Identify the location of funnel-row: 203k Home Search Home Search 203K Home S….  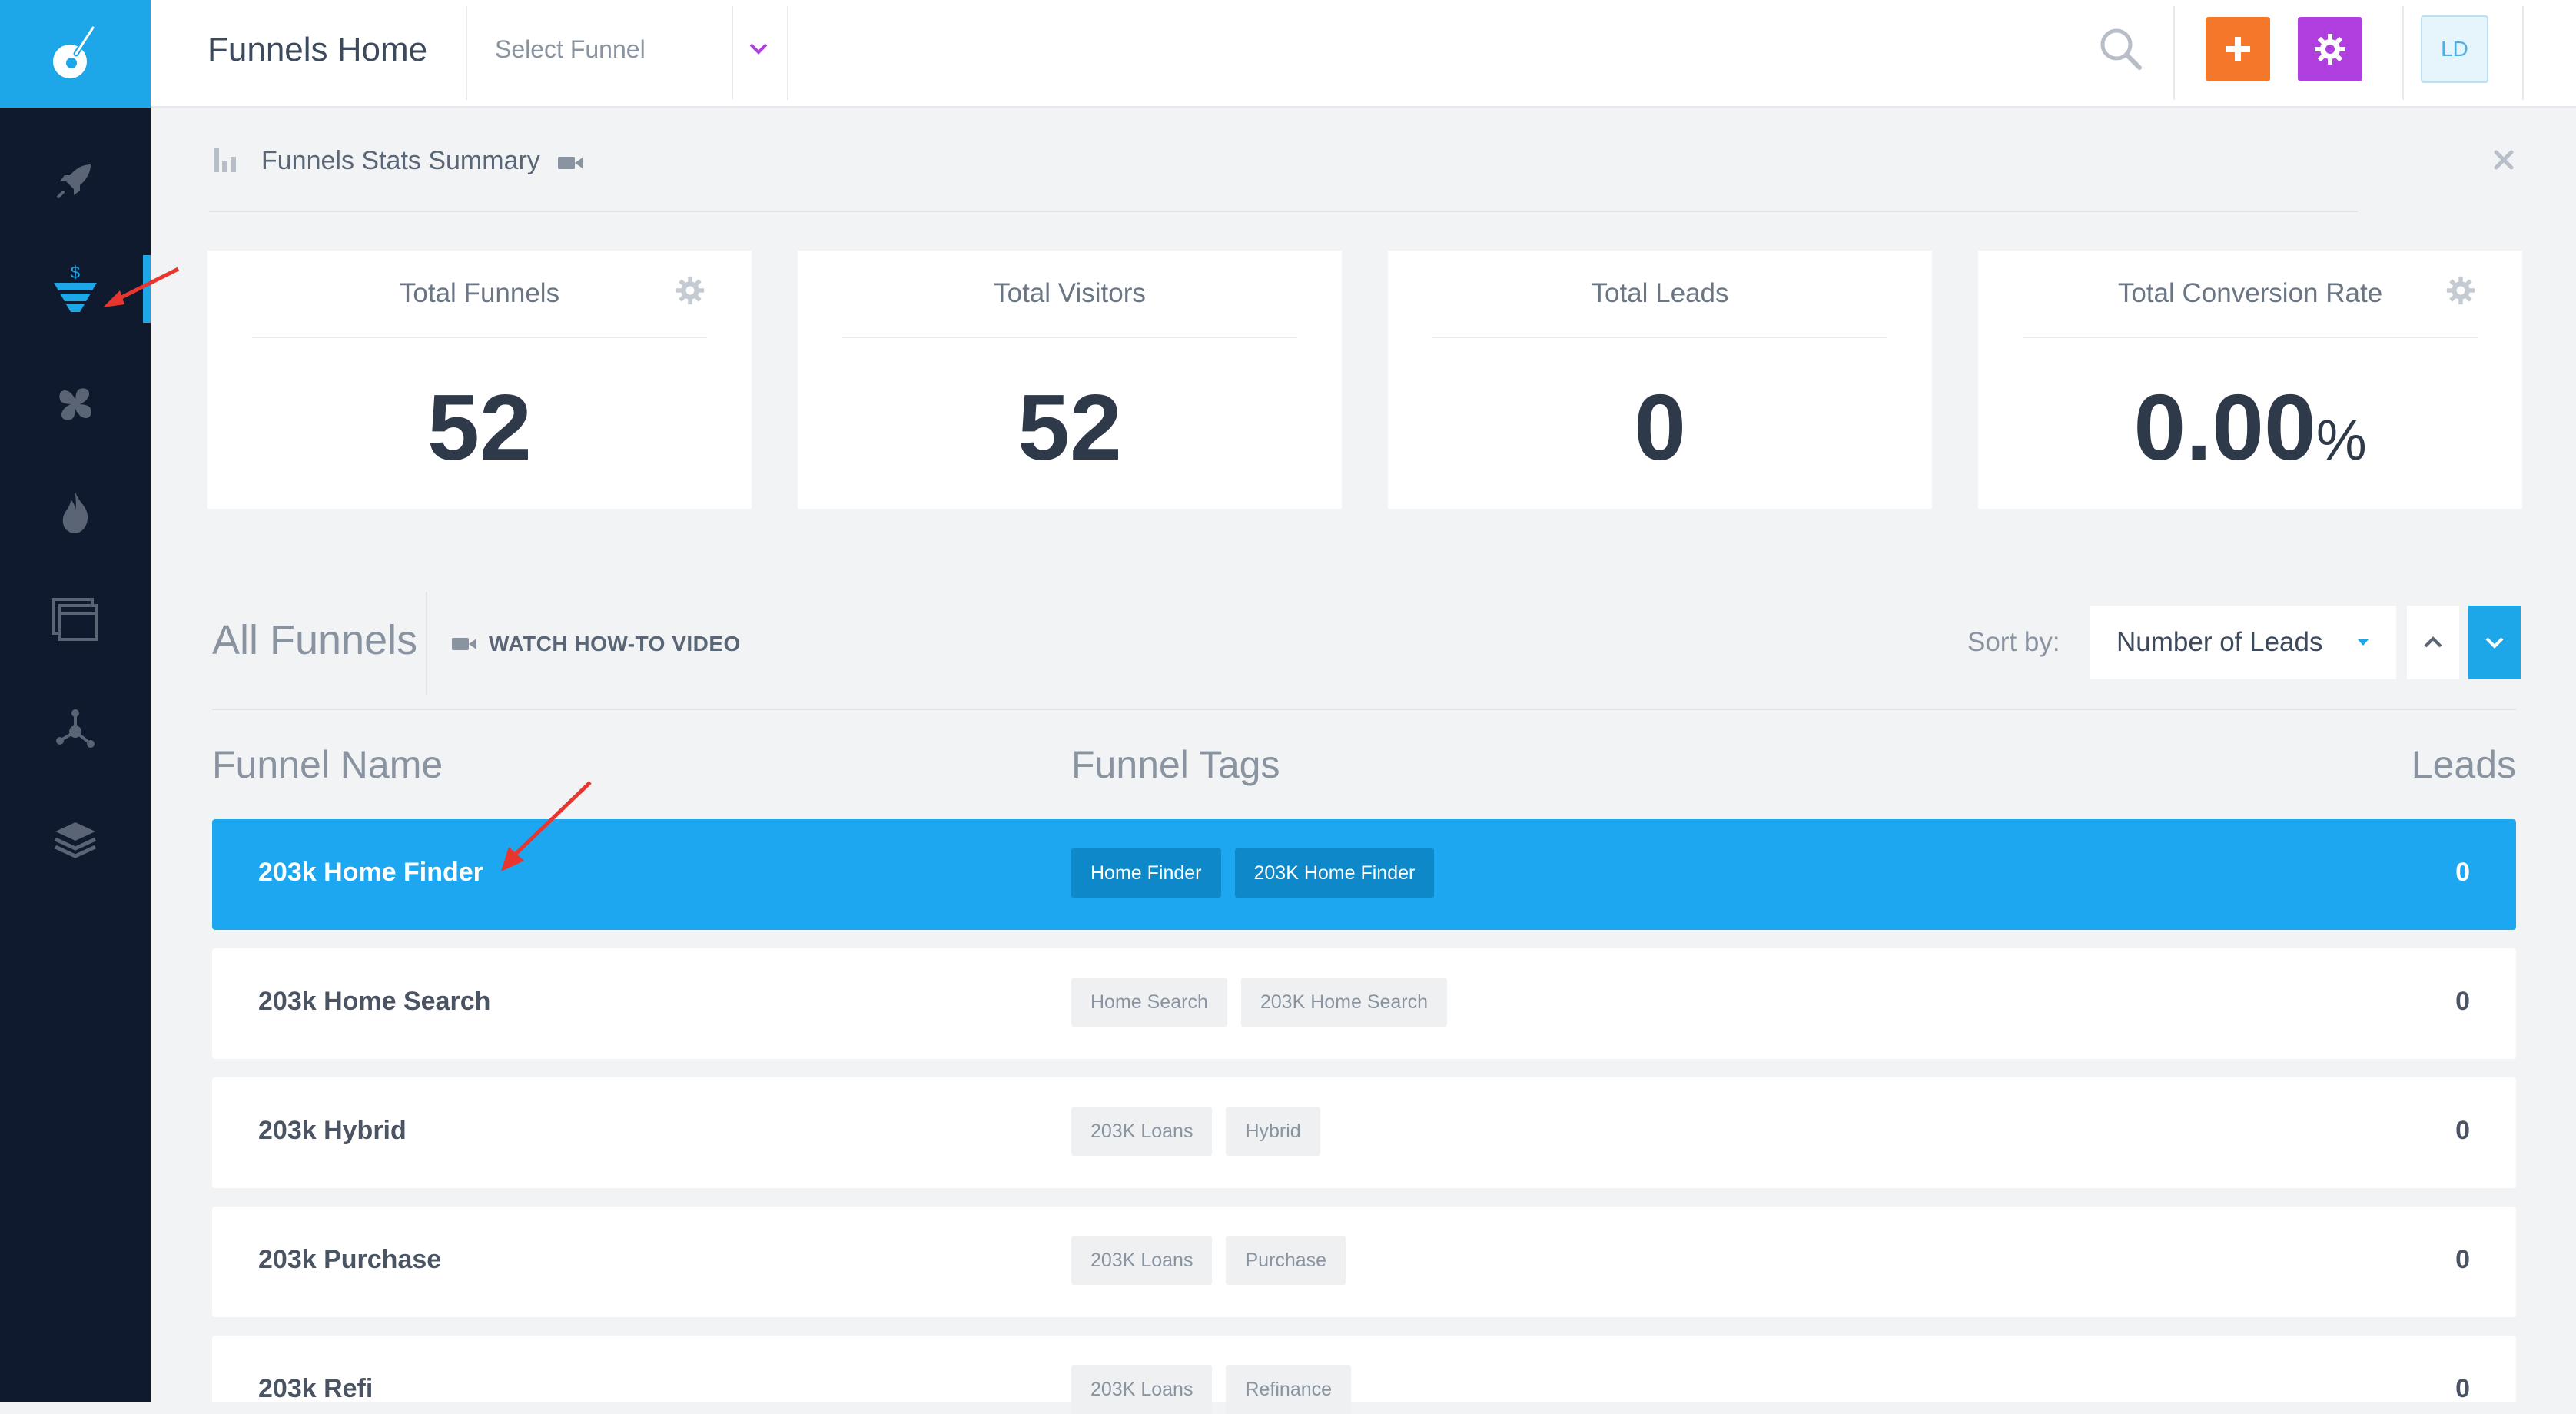
(1364, 1003).